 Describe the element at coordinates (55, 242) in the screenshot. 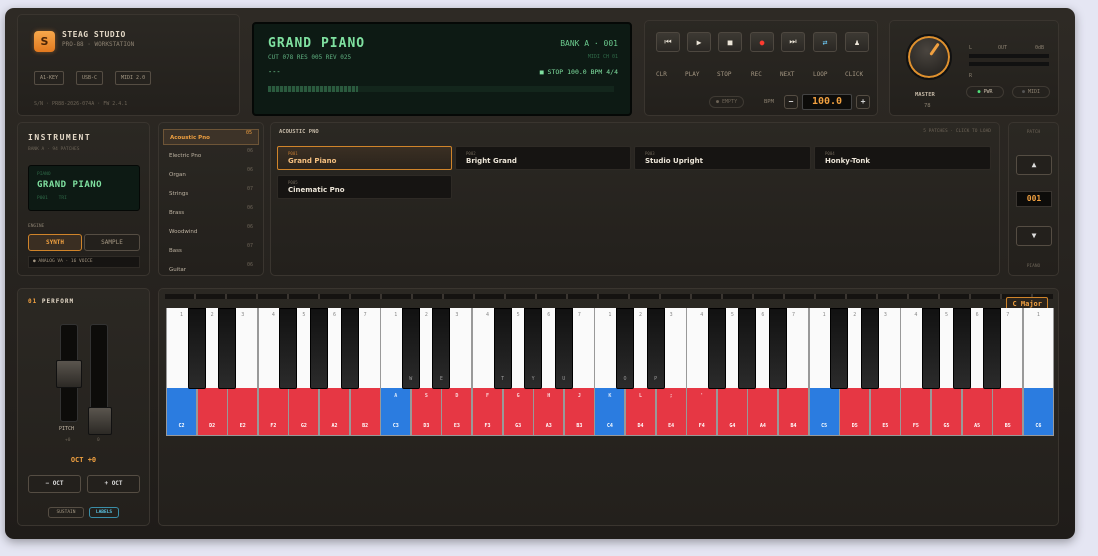

I see `synth-engine-button: SYNTH` at that location.